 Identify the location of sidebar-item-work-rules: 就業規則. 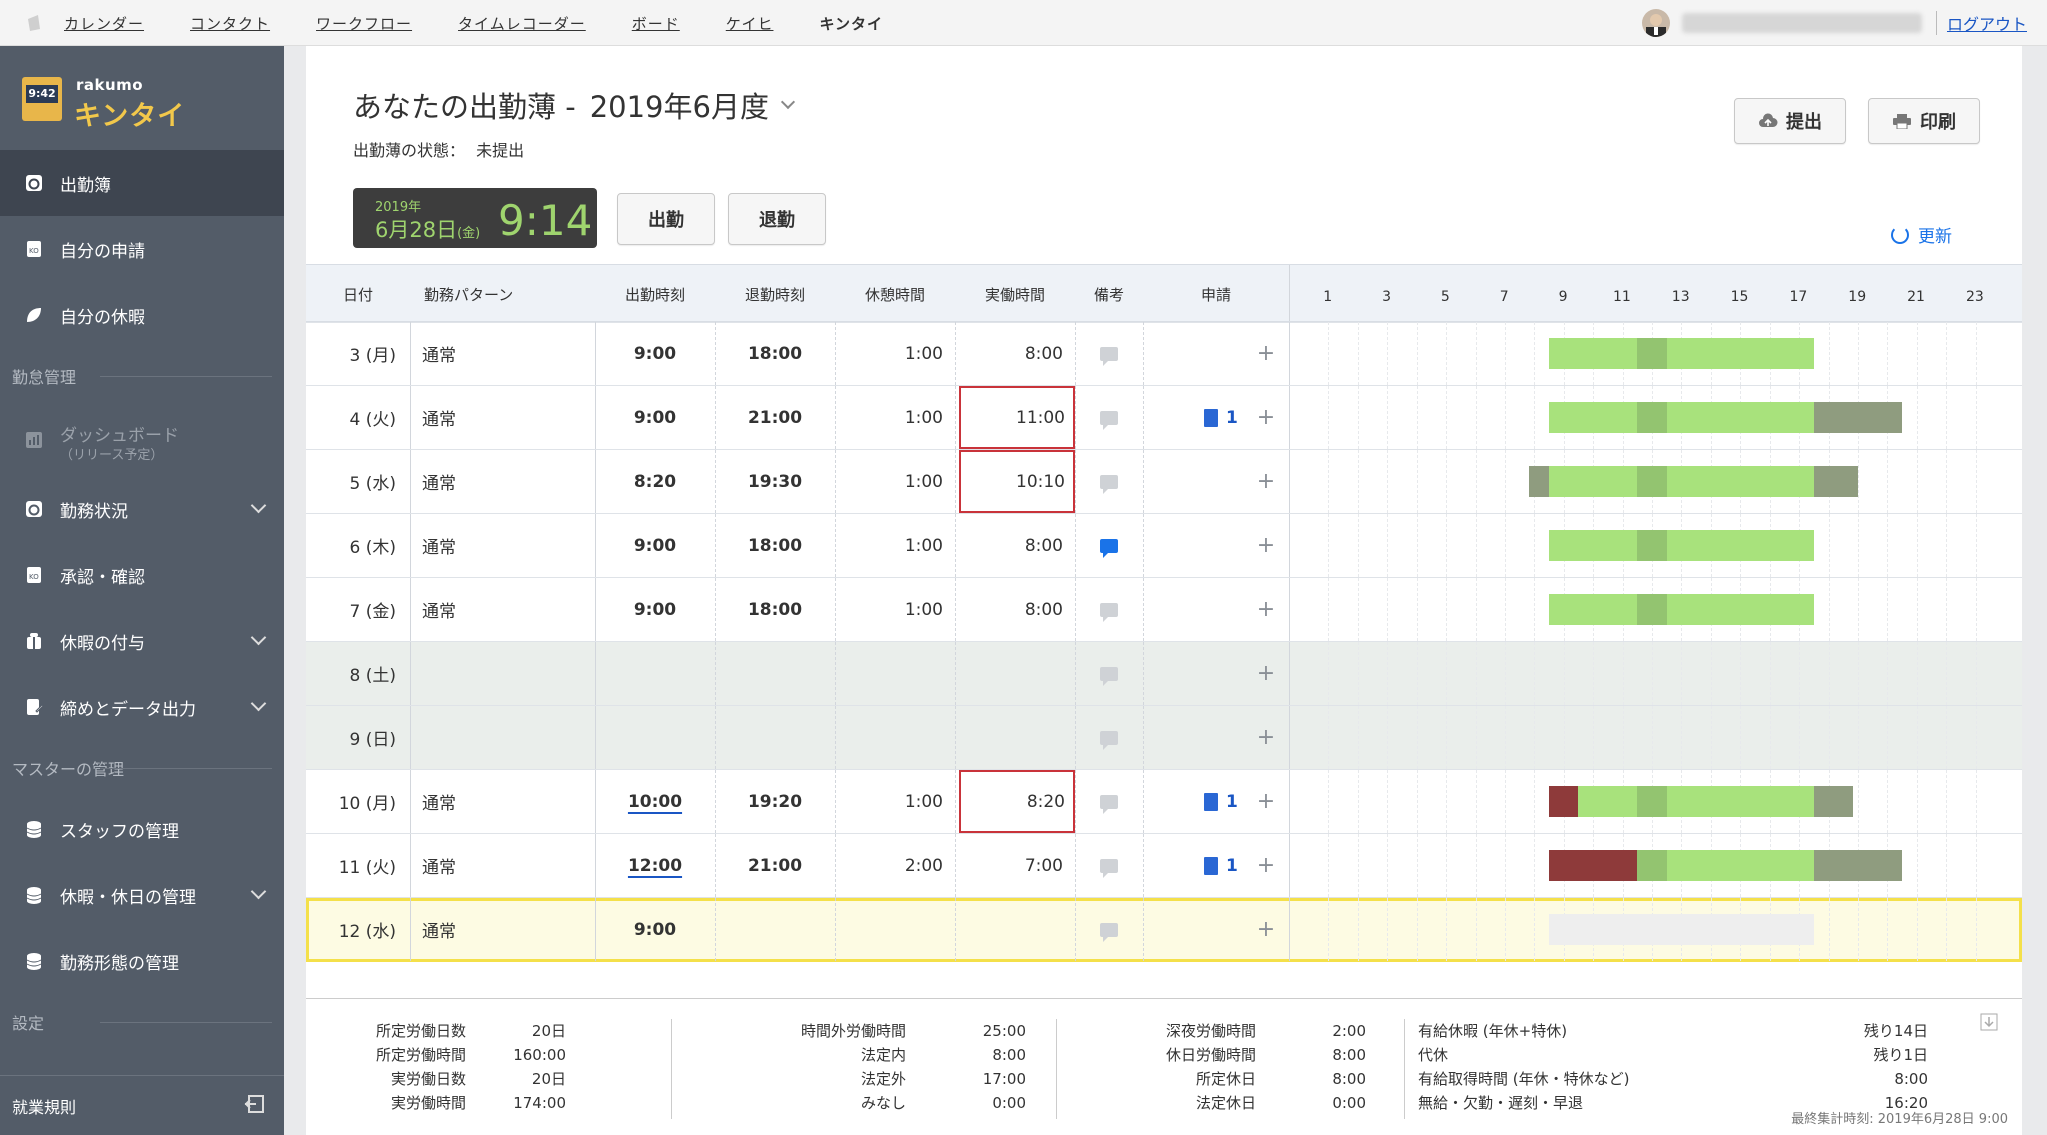
(142, 1105).